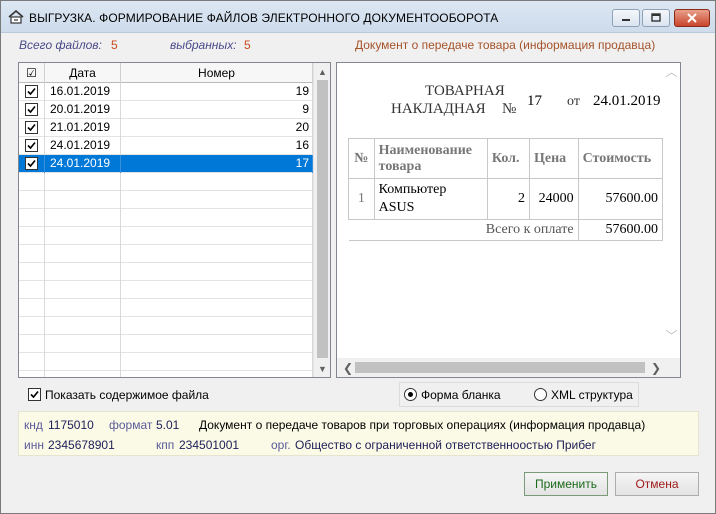 Image resolution: width=716 pixels, height=514 pixels. Describe the element at coordinates (671, 210) in the screenshot. I see `preview-vertical-scrollbar: ︿ ﹀` at that location.